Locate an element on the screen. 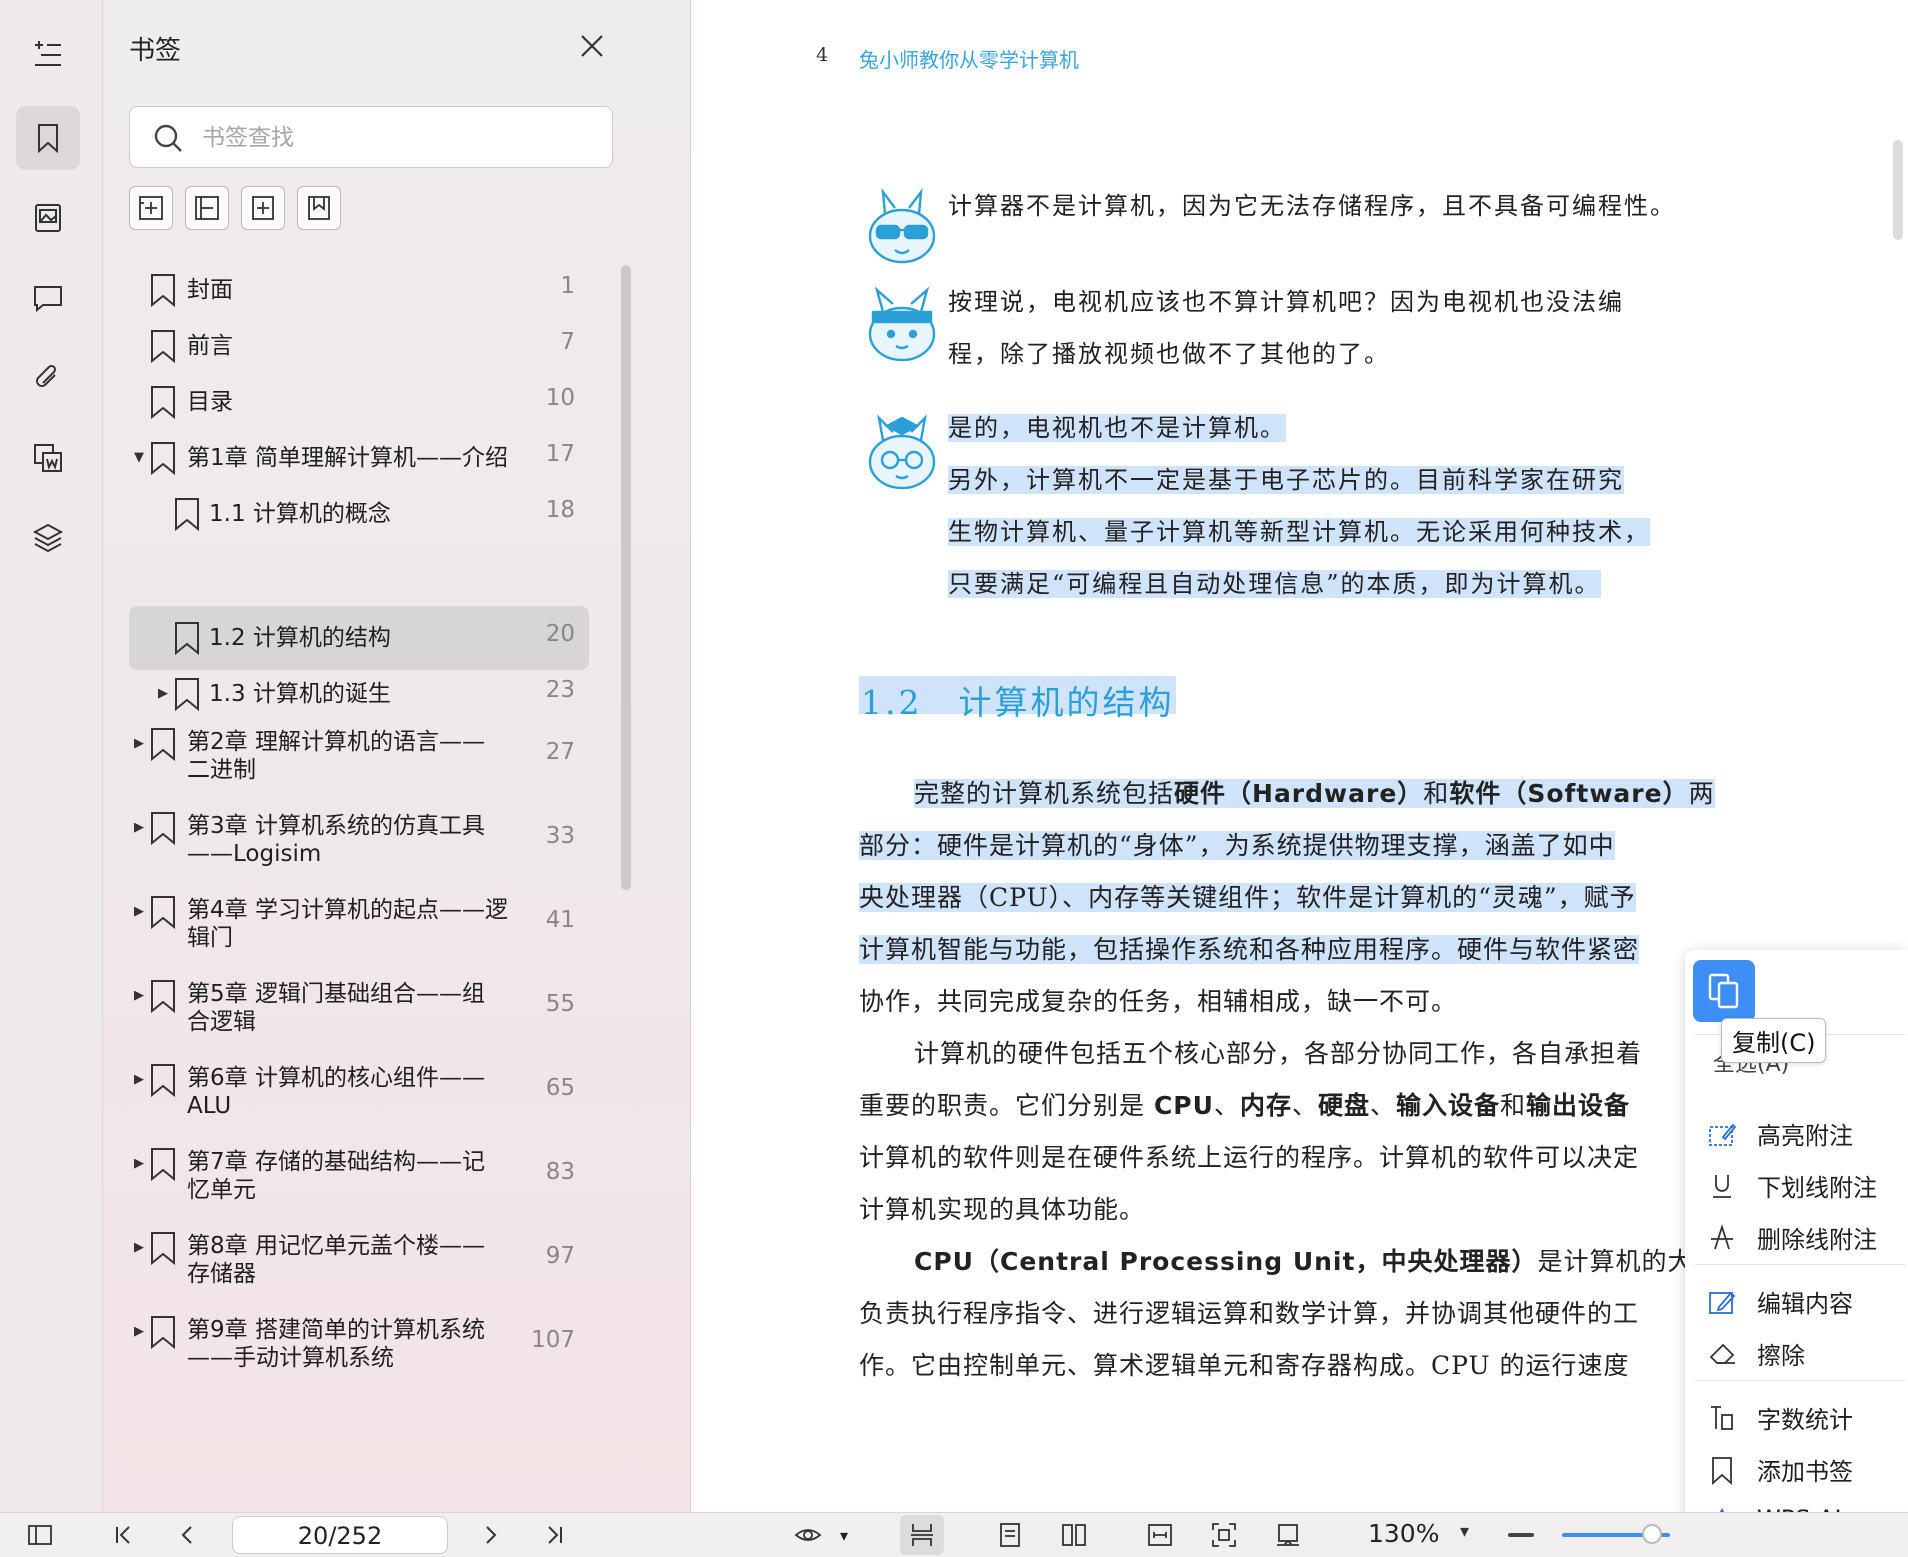 Image resolution: width=1908 pixels, height=1557 pixels. zoom-level: 130% is located at coordinates (1403, 1533).